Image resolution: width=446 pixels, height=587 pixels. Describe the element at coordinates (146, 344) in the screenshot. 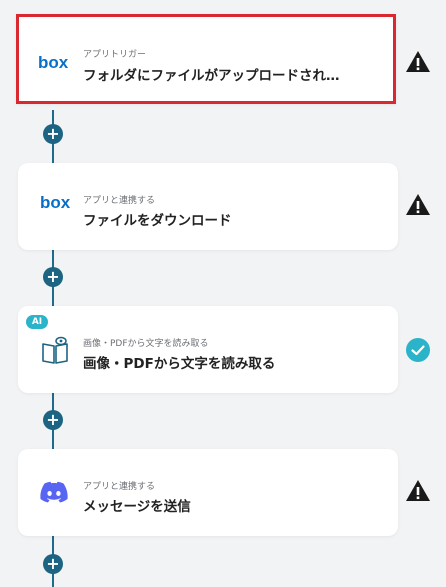

I see `step-subtitle: 画像・PDFから文字を読み取る` at that location.